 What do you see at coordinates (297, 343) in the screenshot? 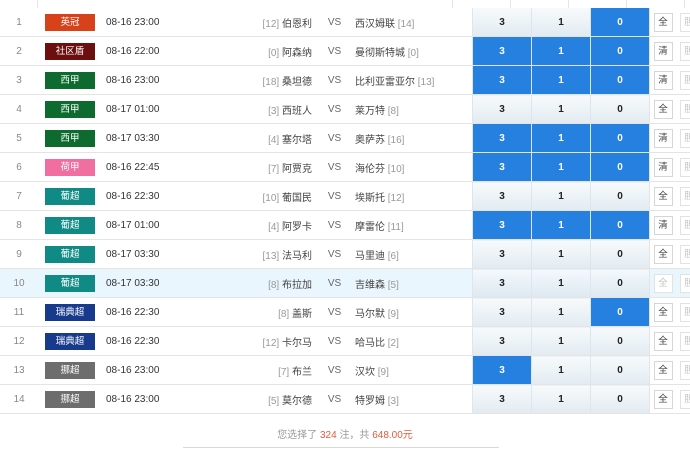
I see `home-team-name: 卡尔马` at bounding box center [297, 343].